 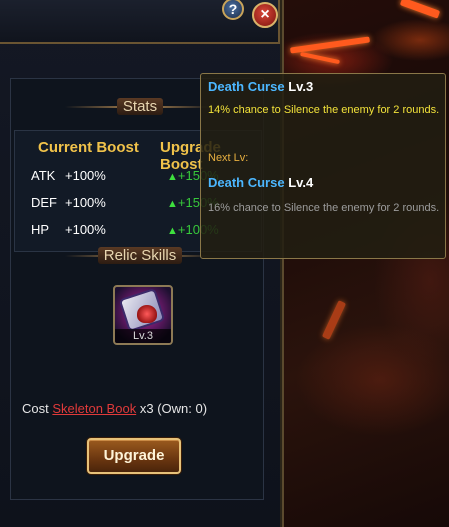 What do you see at coordinates (301, 182) in the screenshot?
I see `tooltip-next-skill-level: Lv.4` at bounding box center [301, 182].